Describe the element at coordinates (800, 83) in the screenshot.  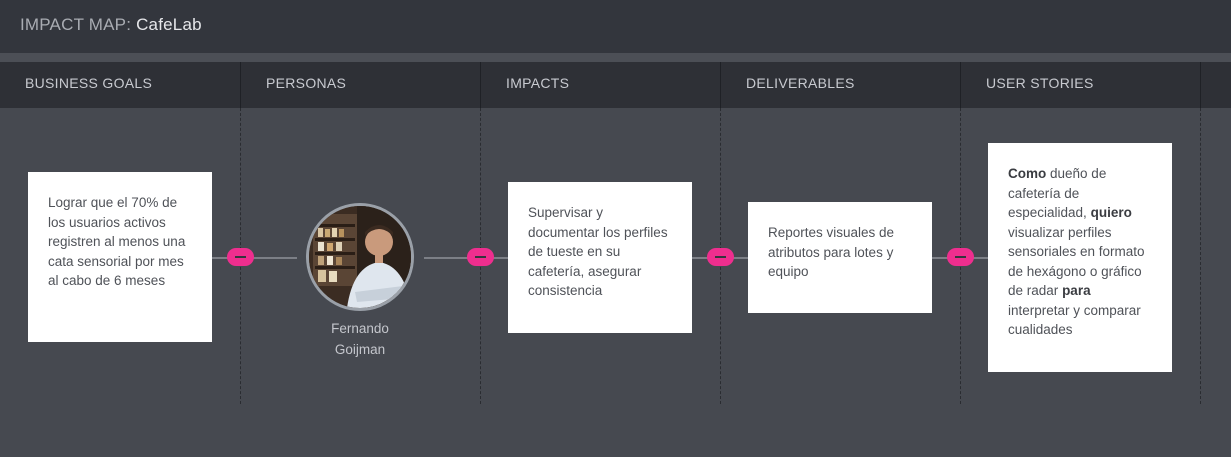
I see `column-label: DELIVERABLES` at that location.